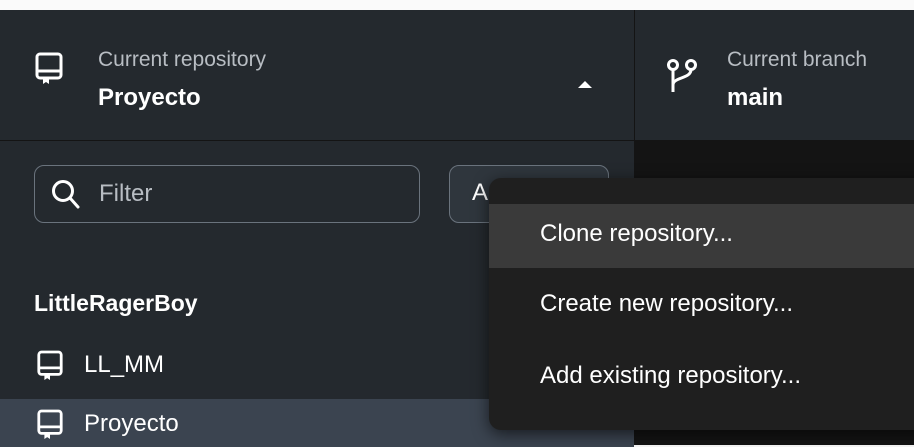 The width and height of the screenshot is (914, 447). I want to click on current-branch-name: main, so click(755, 97).